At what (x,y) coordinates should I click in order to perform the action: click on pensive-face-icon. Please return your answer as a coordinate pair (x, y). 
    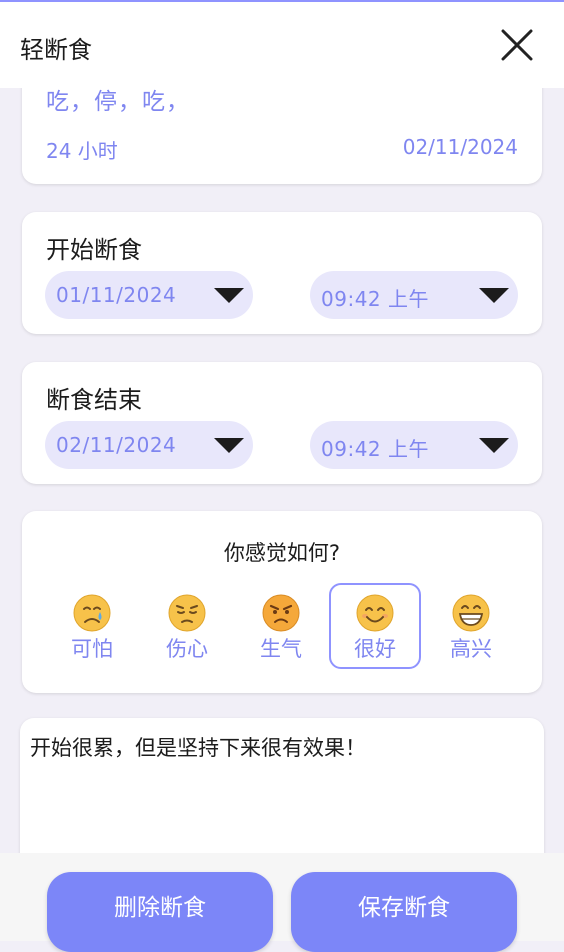
    Looking at the image, I should click on (187, 613).